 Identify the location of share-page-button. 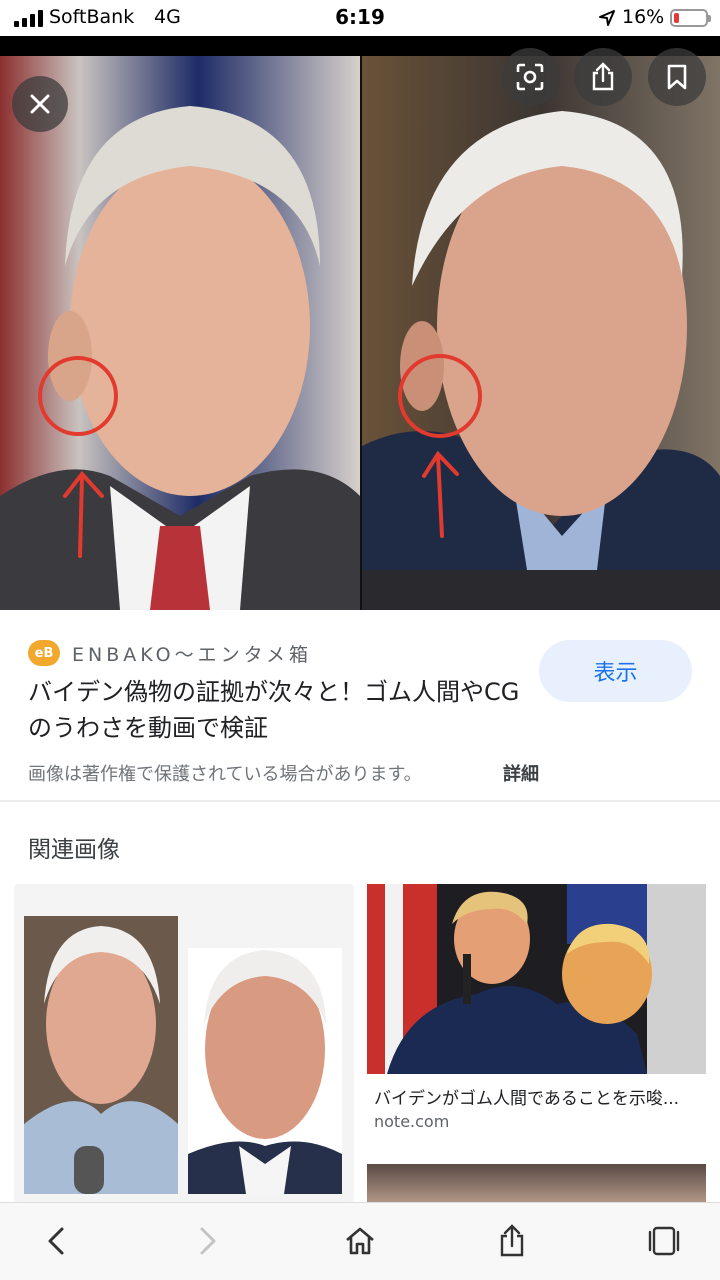
(512, 1241).